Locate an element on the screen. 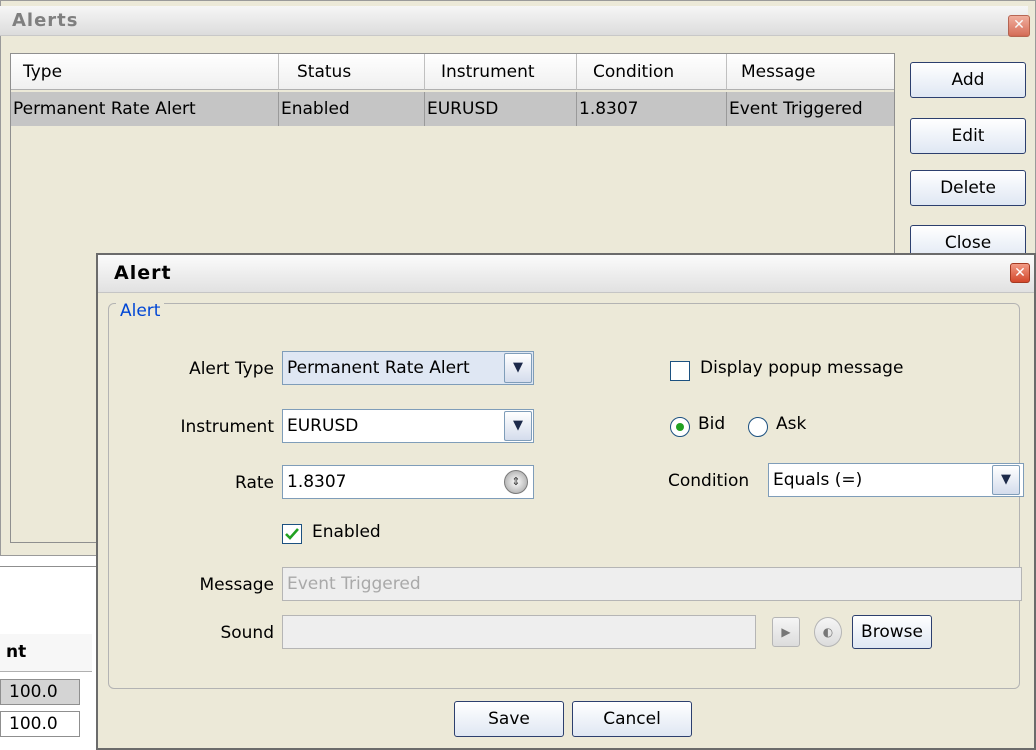 This screenshot has width=1036, height=750. table-cell-message: Event Triggered is located at coordinates (810, 109).